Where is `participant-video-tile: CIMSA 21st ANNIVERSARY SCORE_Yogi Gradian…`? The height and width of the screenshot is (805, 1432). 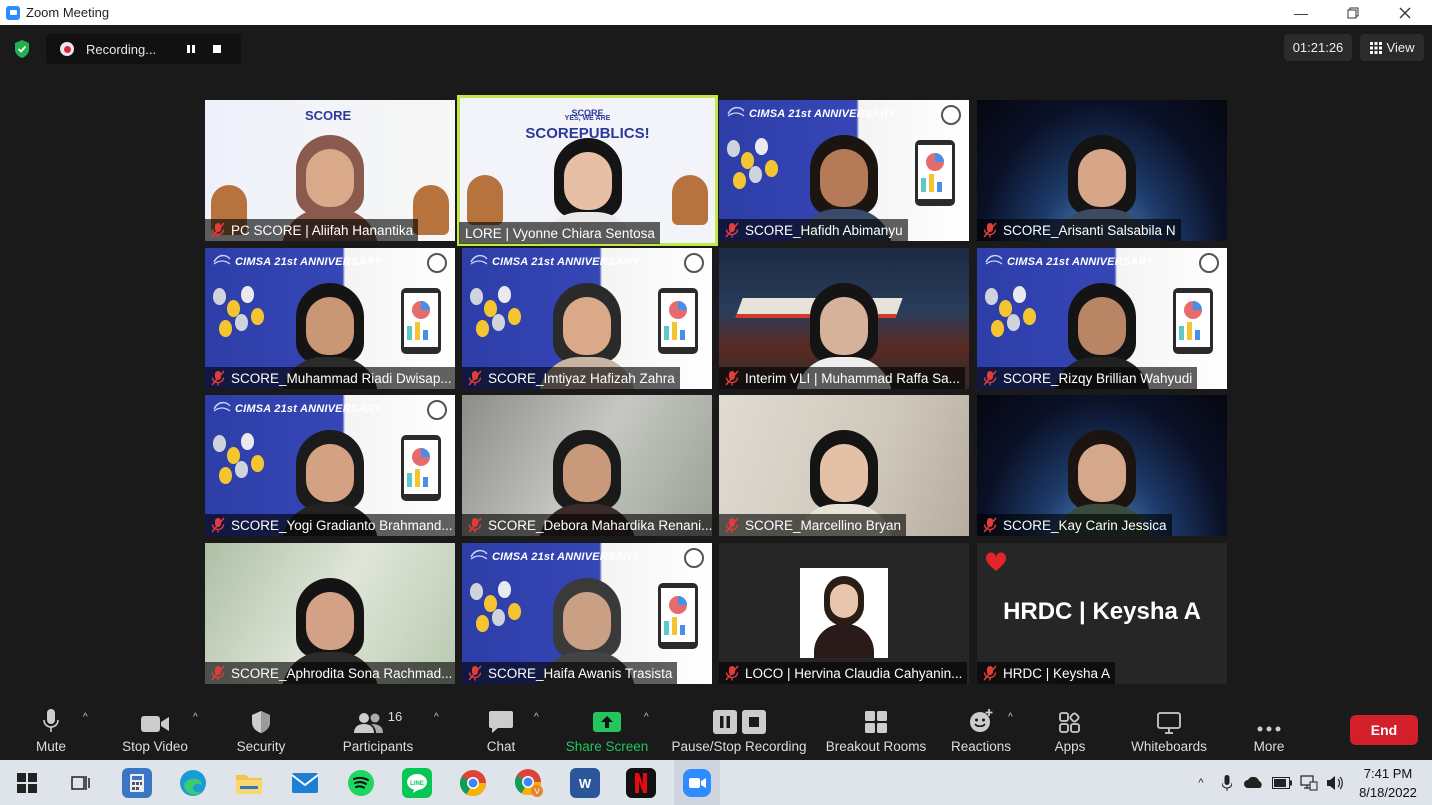
participant-video-tile: CIMSA 21st ANNIVERSARY SCORE_Yogi Gradian… is located at coordinates (330, 465).